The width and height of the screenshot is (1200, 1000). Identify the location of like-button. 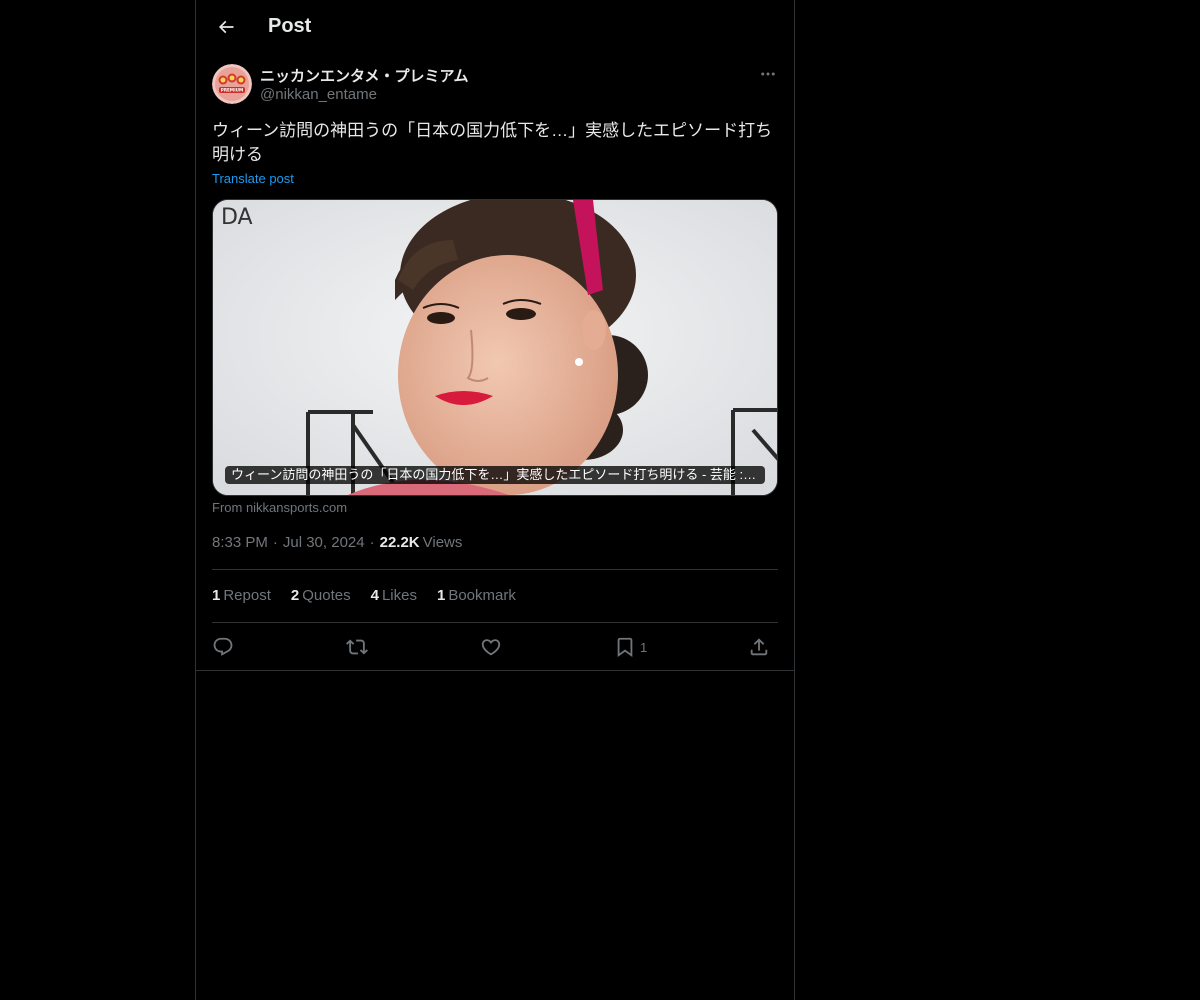
(491, 647).